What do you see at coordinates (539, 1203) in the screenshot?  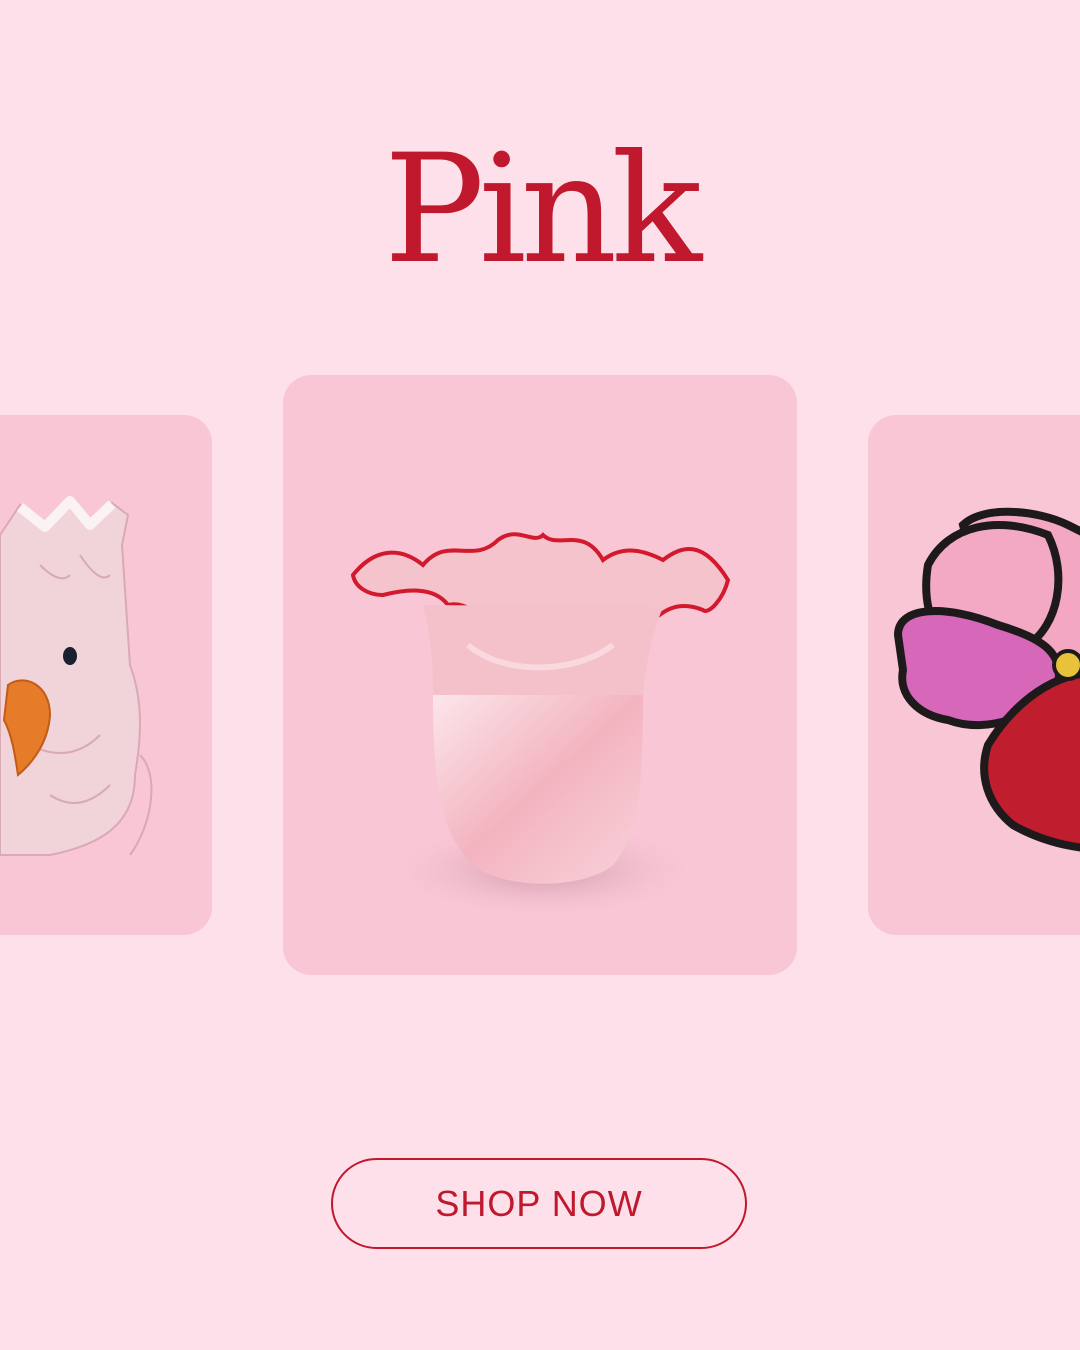 I see `shop-now-button: SHOP NOW` at bounding box center [539, 1203].